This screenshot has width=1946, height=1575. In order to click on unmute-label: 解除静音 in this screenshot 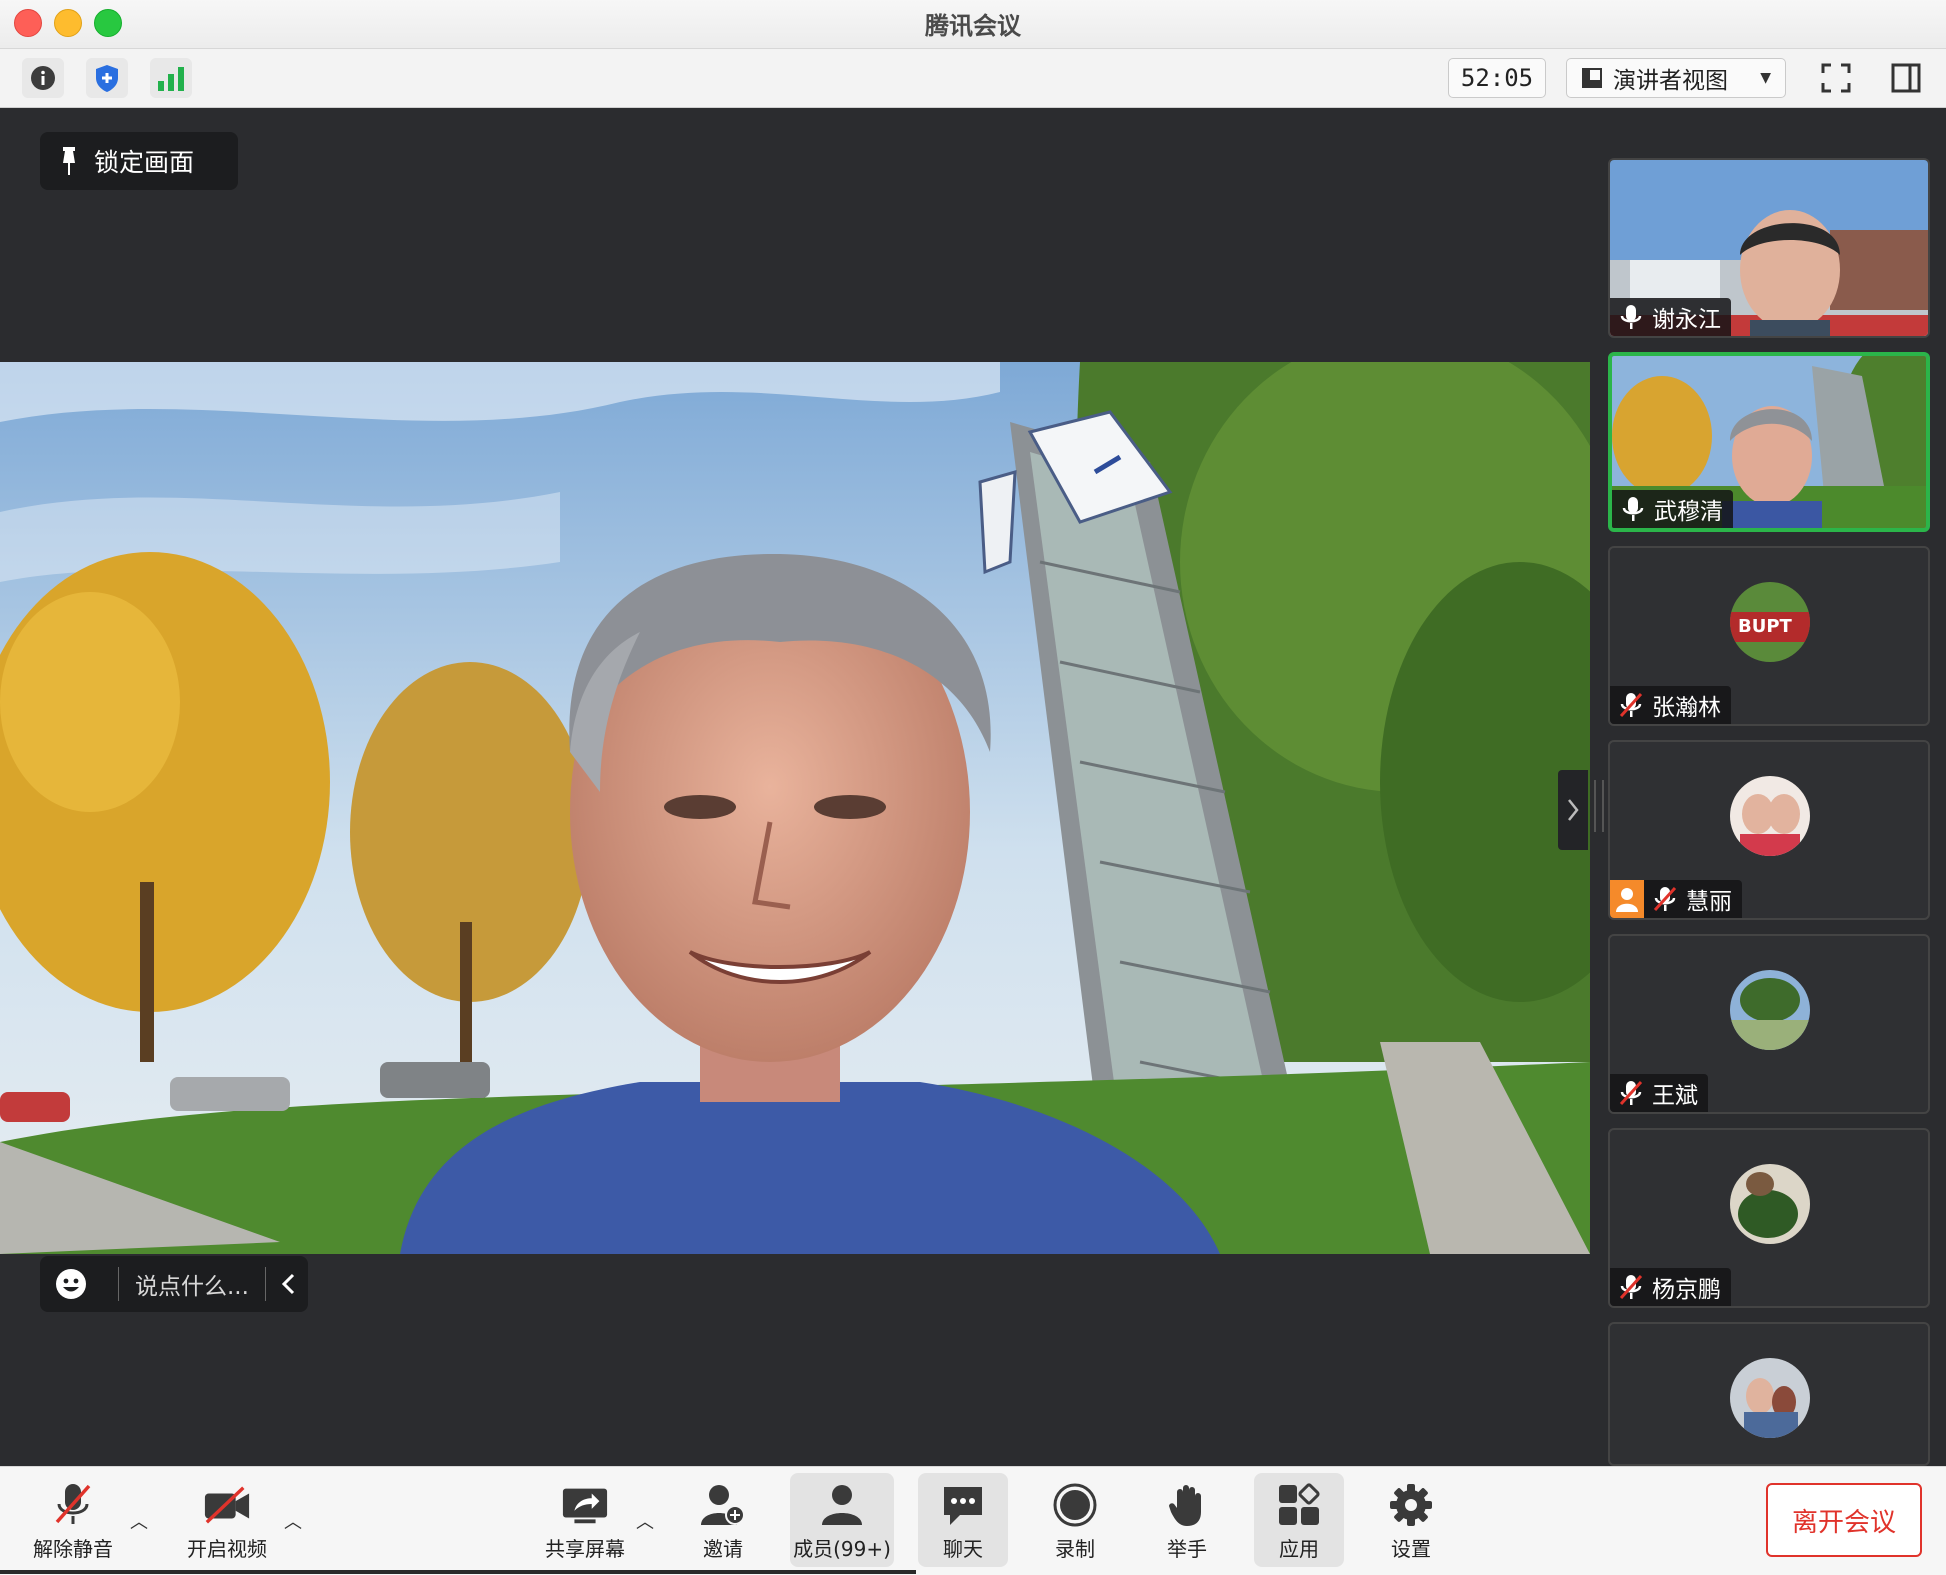, I will do `click(73, 1549)`.